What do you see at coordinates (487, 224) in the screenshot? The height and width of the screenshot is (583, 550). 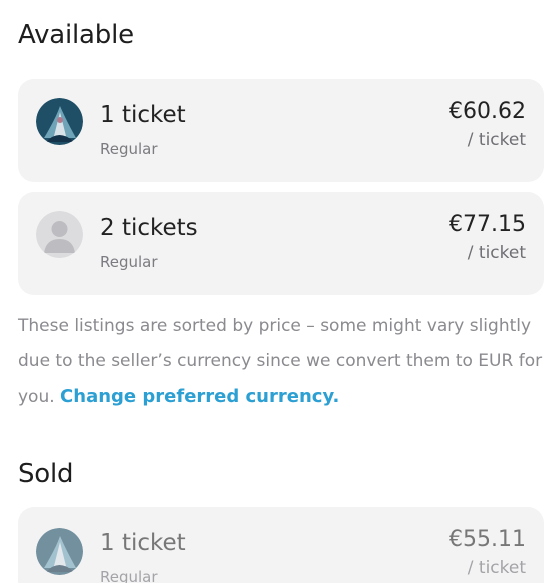 I see `ticket-price: €77.15` at bounding box center [487, 224].